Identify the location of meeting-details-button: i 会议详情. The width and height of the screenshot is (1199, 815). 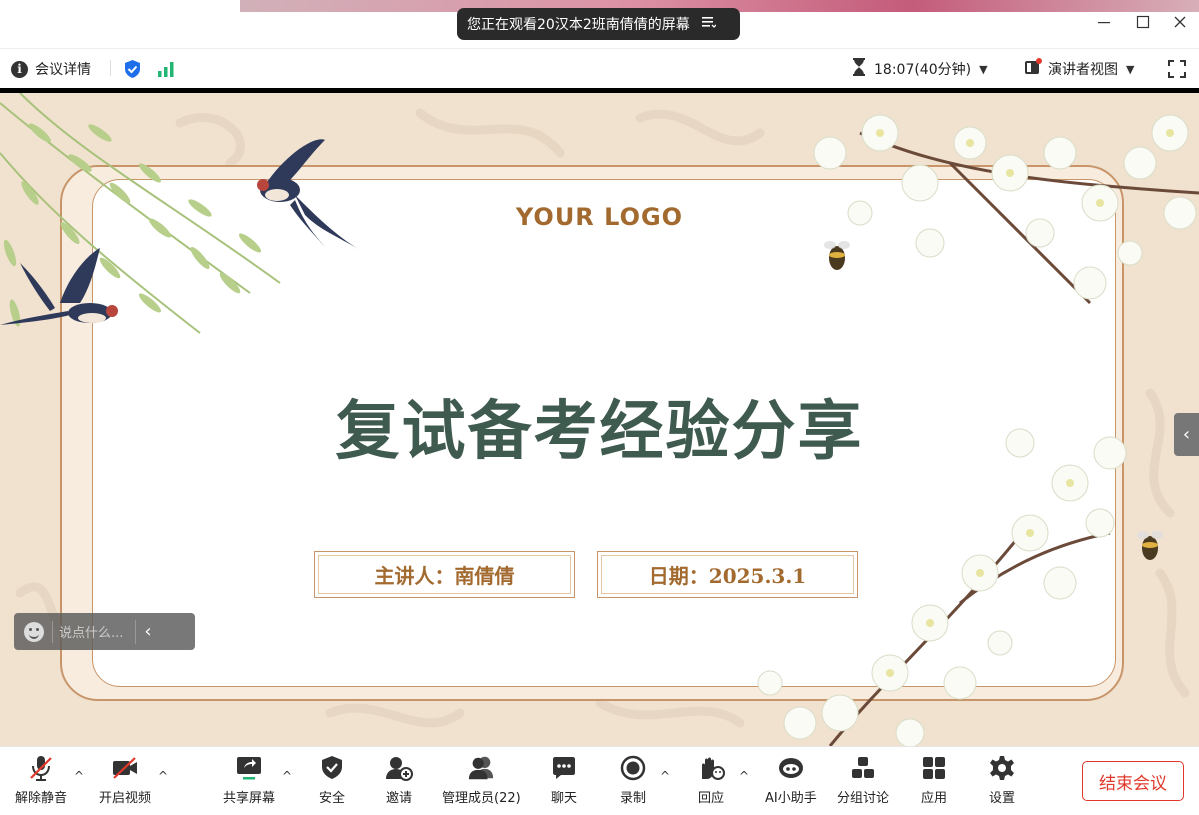
(51, 69).